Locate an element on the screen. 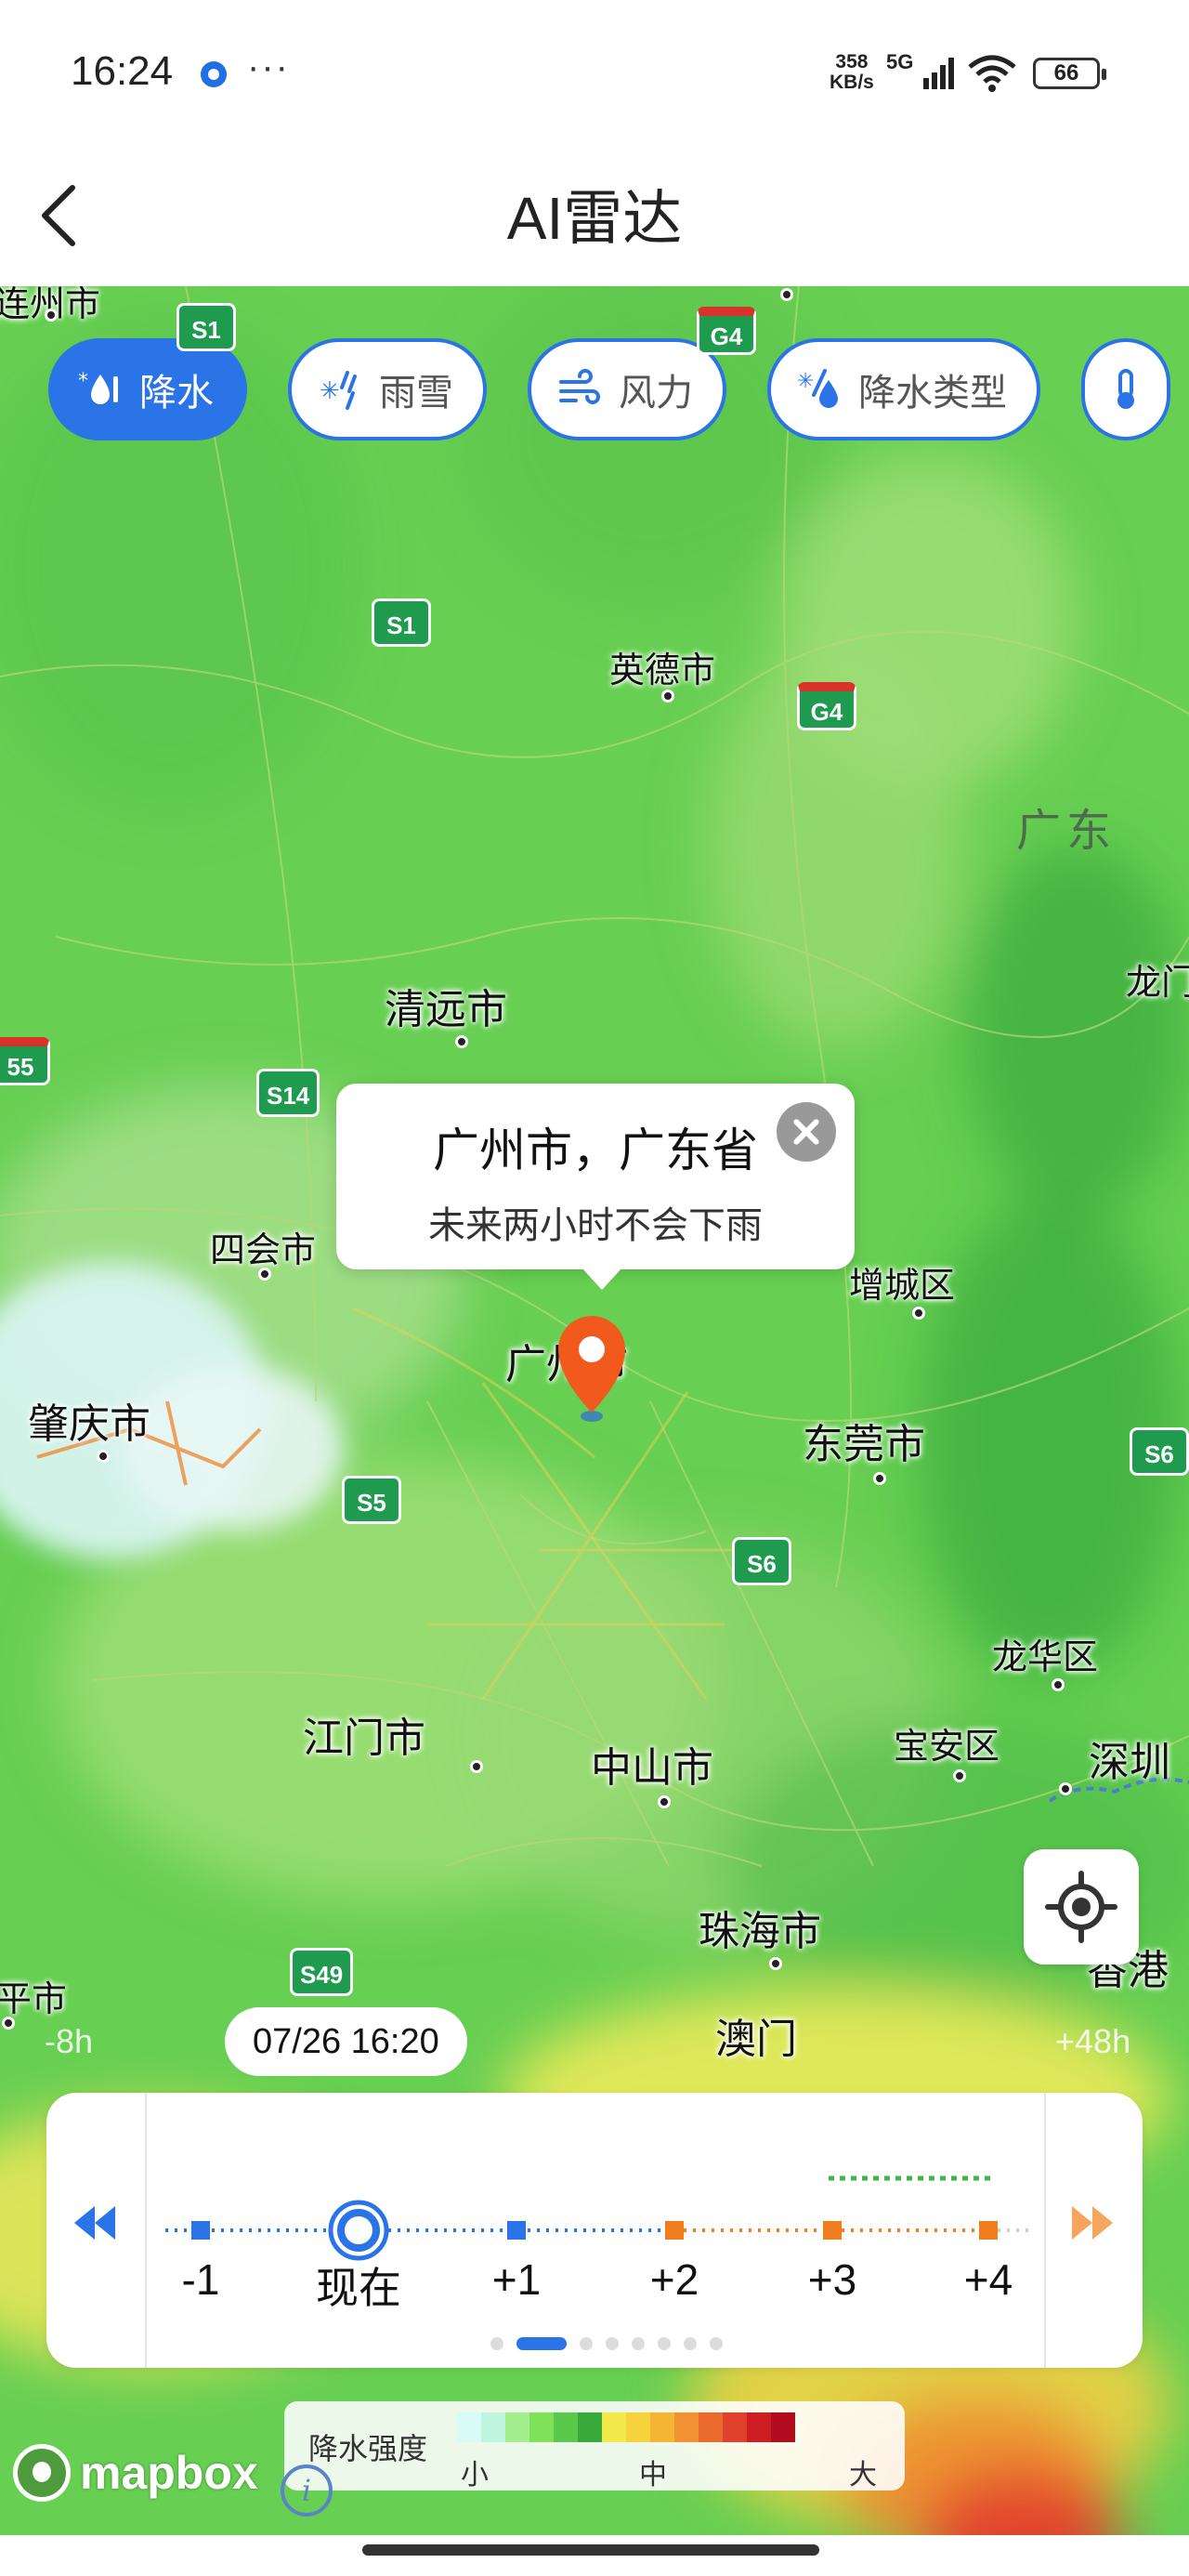  layer-tab-wind: 风力 is located at coordinates (627, 389).